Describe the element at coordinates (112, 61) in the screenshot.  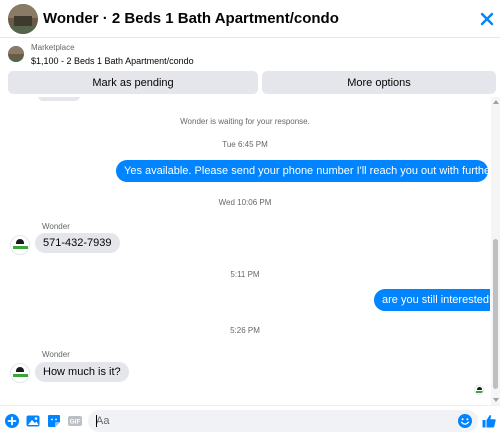
I see `listing-description: $1,100 - 2 Beds 1 Bath Apartment/condo` at that location.